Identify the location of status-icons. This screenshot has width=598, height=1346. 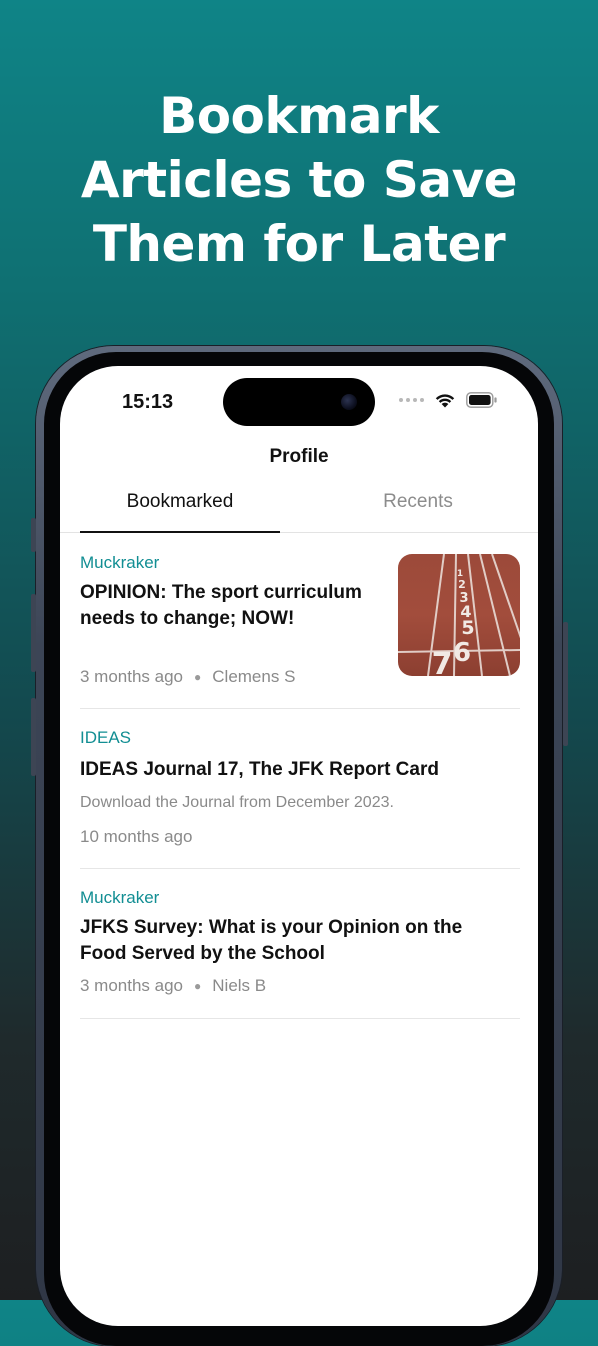
(448, 400).